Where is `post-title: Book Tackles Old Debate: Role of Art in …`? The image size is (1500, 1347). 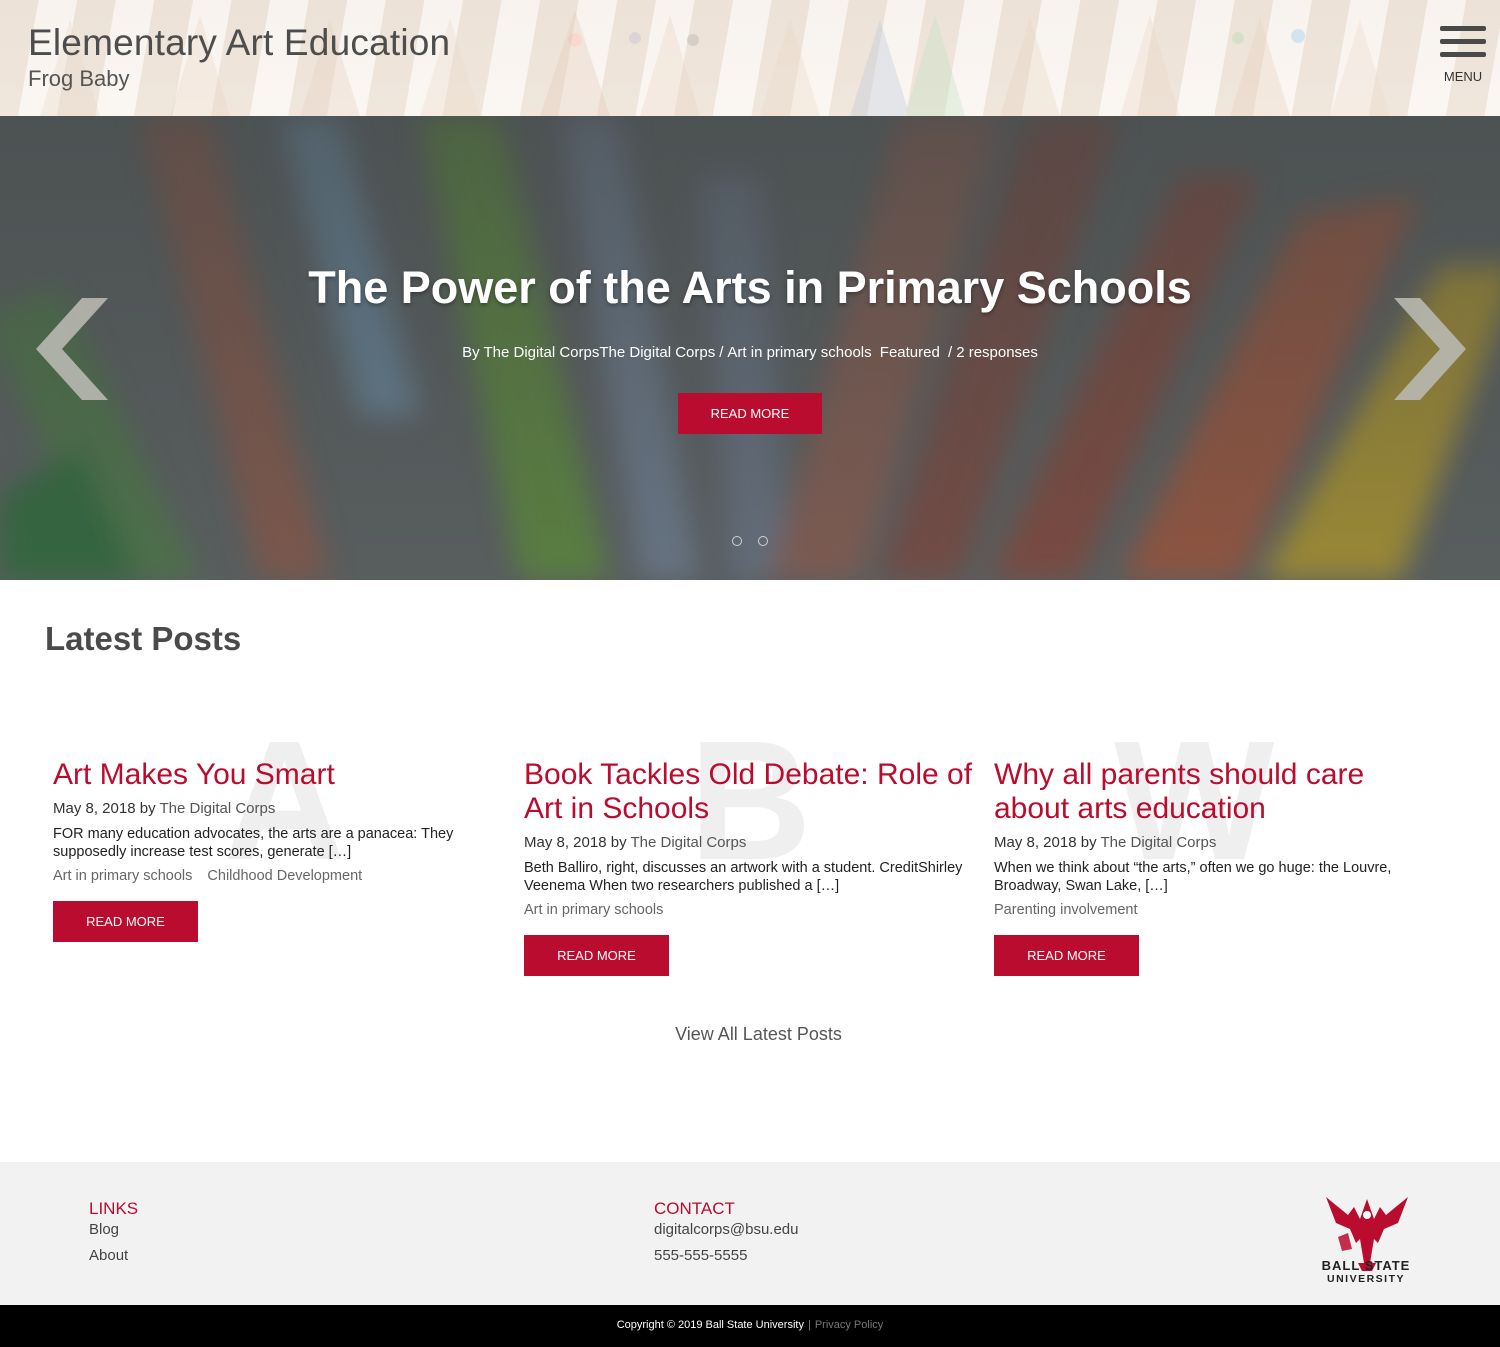 post-title: Book Tackles Old Debate: Role of Art in … is located at coordinates (751, 792).